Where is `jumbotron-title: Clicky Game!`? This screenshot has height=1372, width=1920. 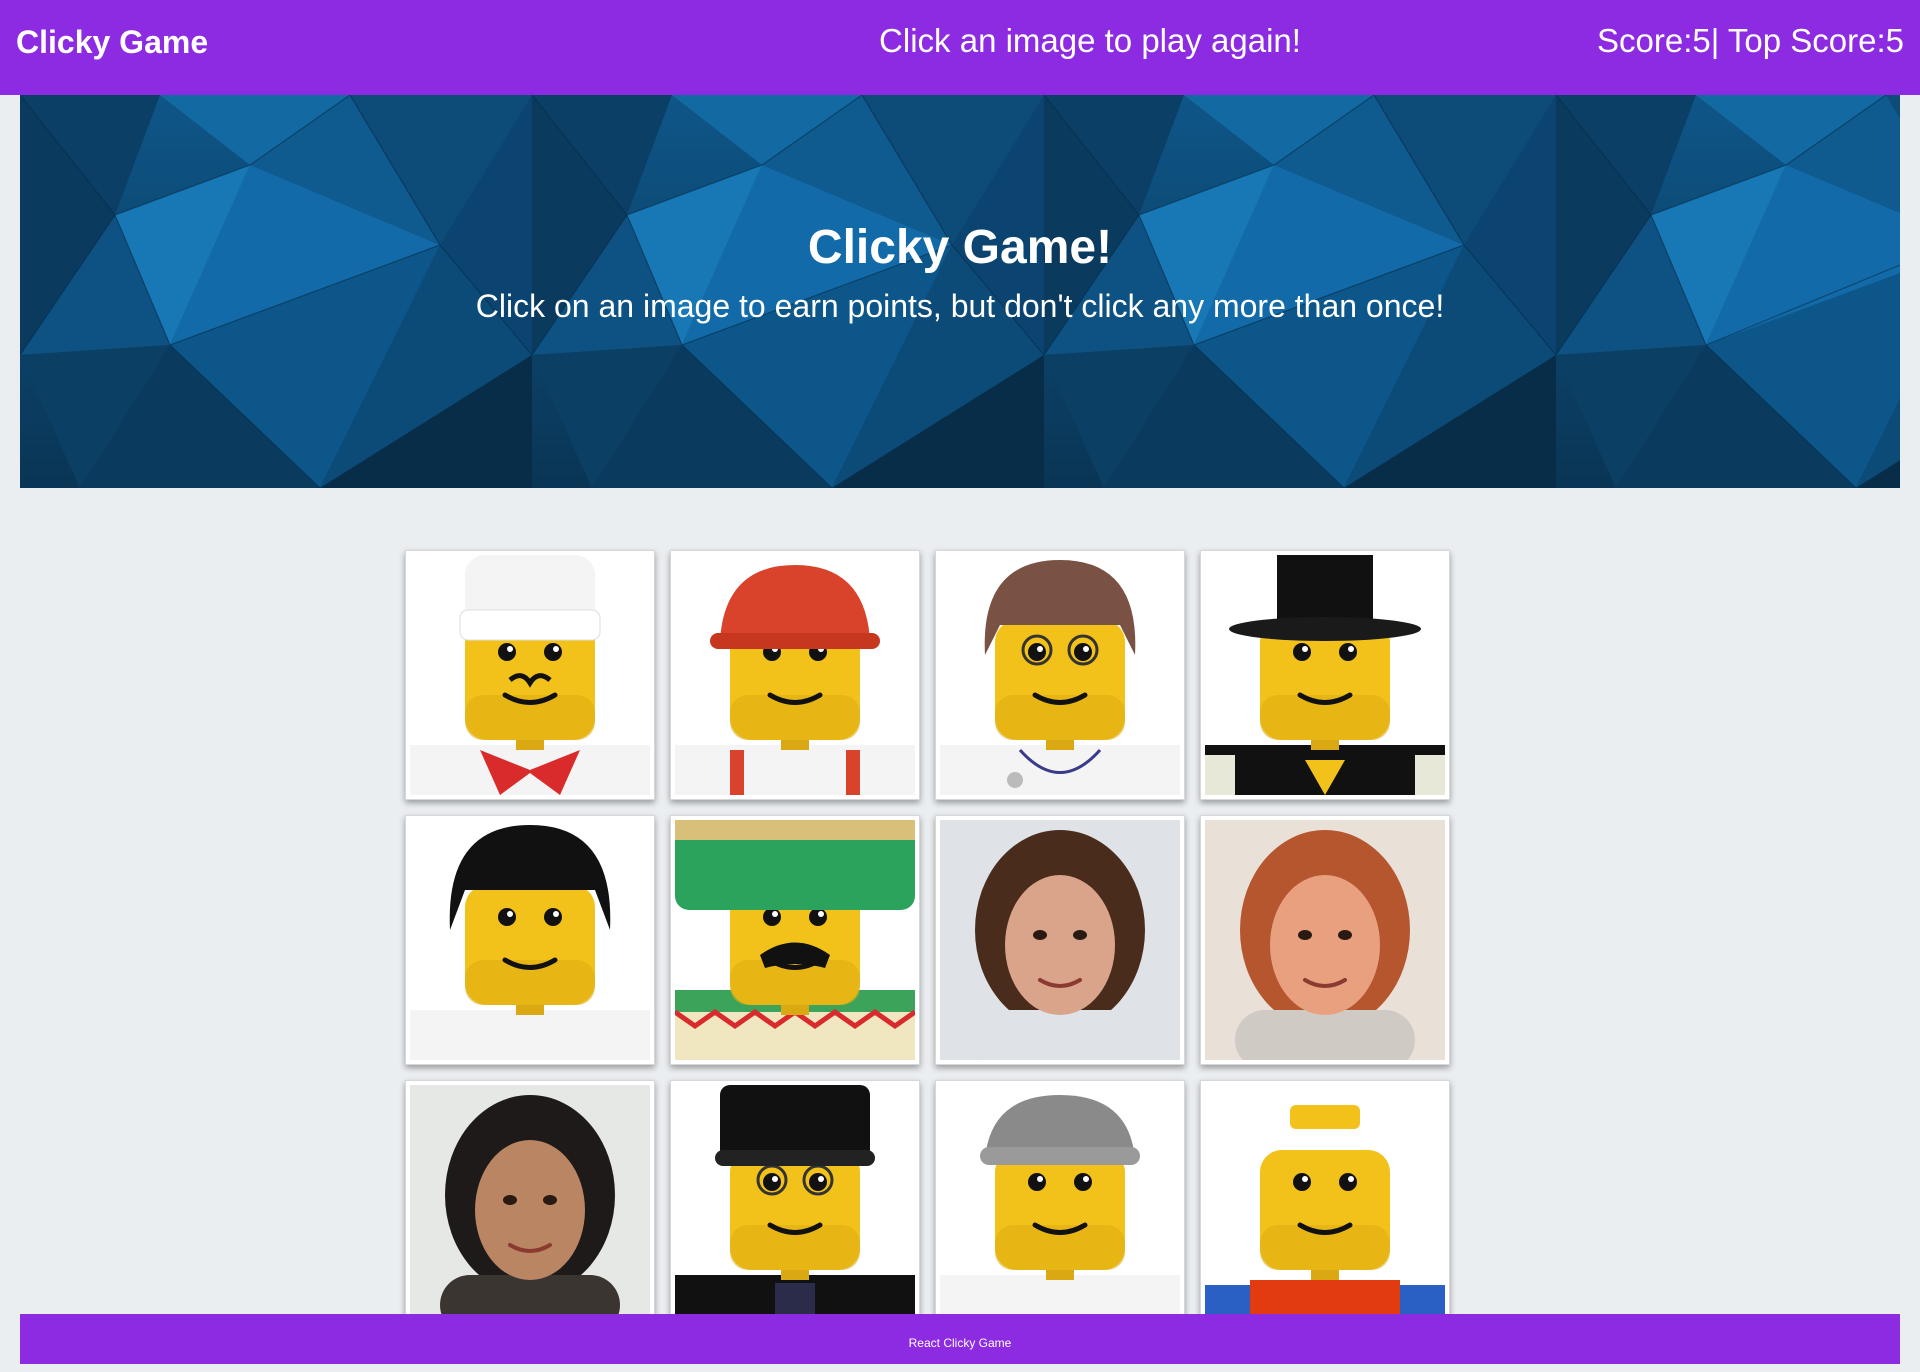
jumbotron-title: Clicky Game! is located at coordinates (960, 247).